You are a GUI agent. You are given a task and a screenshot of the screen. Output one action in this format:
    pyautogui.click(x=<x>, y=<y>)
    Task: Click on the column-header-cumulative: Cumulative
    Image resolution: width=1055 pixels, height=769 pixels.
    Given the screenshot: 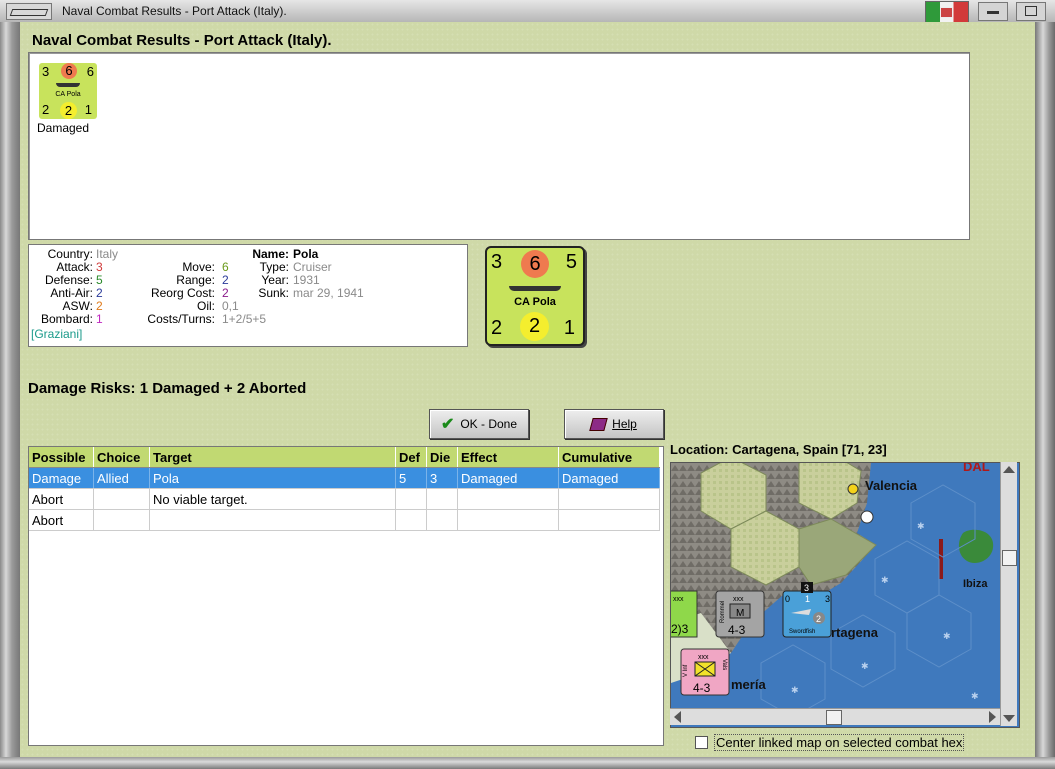 What is the action you would take?
    pyautogui.click(x=609, y=457)
    